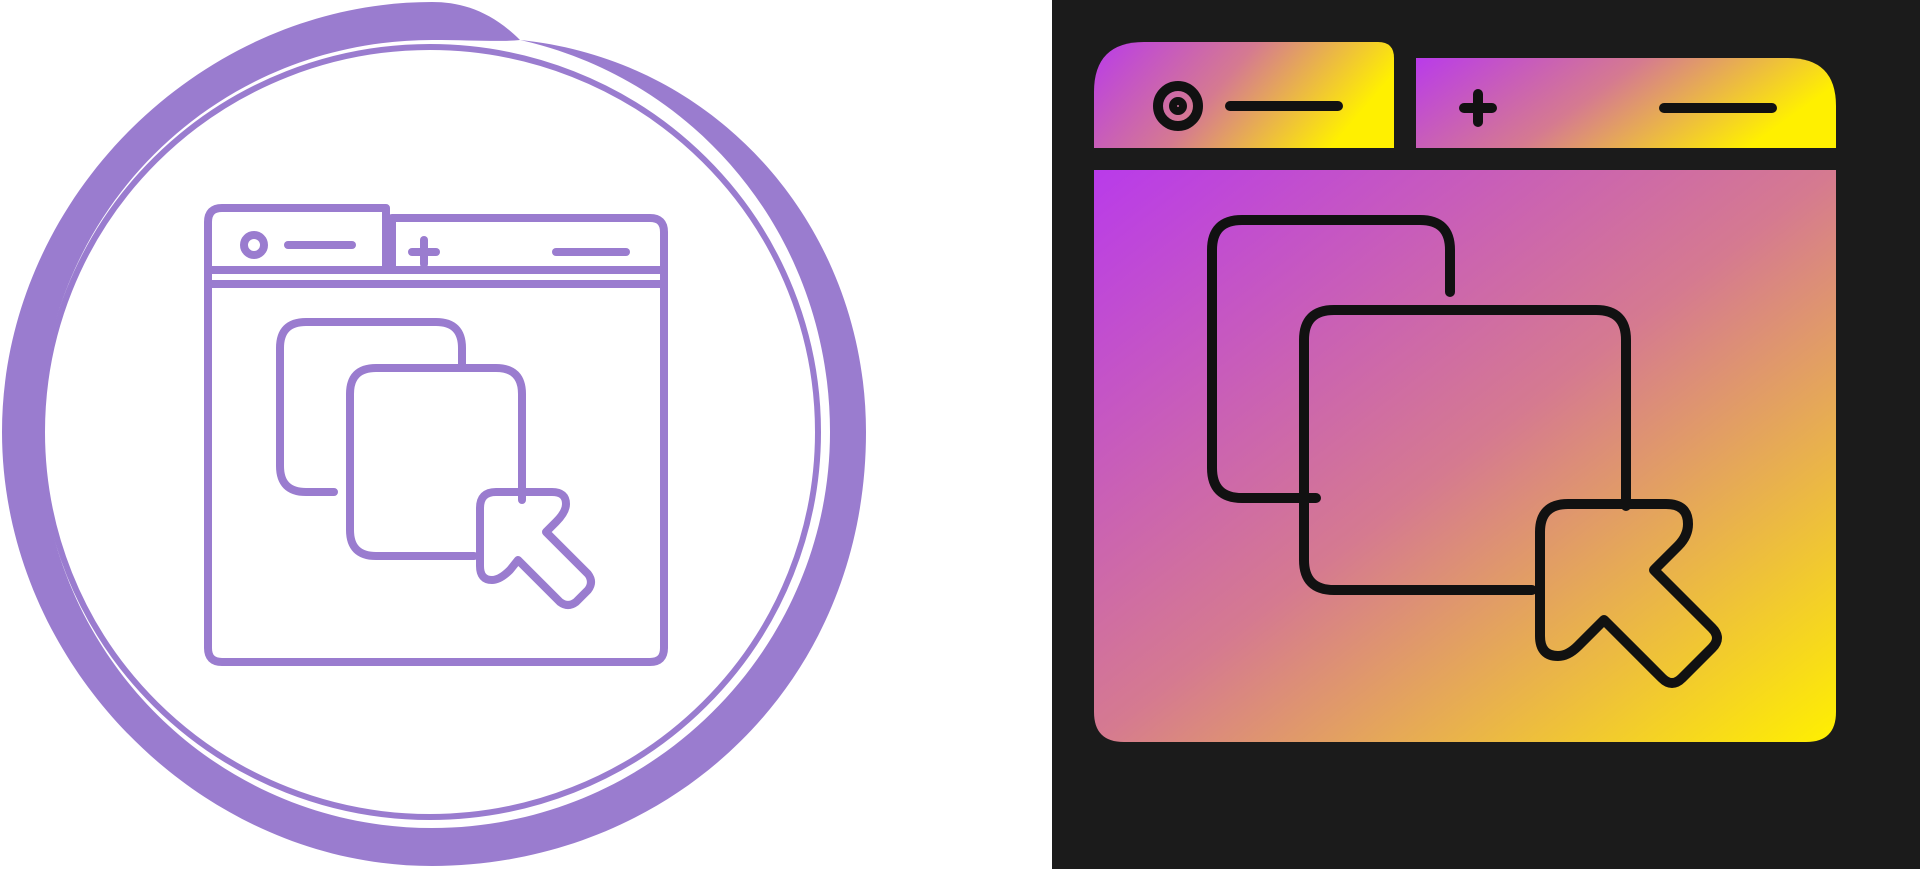 This screenshot has height=869, width=1920. Describe the element at coordinates (1244, 95) in the screenshot. I see `first-tab-fill` at that location.